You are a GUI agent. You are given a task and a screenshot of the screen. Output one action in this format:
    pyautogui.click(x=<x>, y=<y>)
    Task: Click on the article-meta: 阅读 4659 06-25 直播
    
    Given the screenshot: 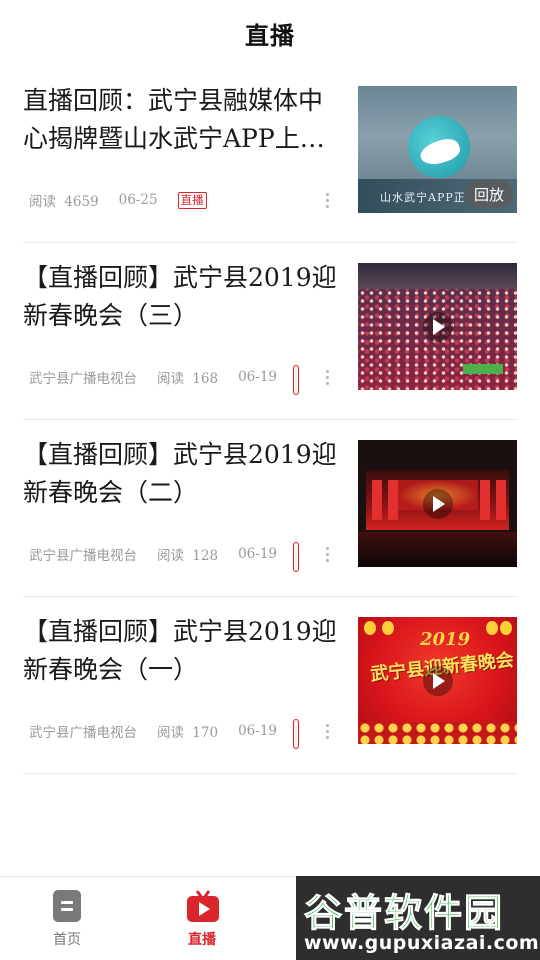 What is the action you would take?
    pyautogui.click(x=118, y=200)
    